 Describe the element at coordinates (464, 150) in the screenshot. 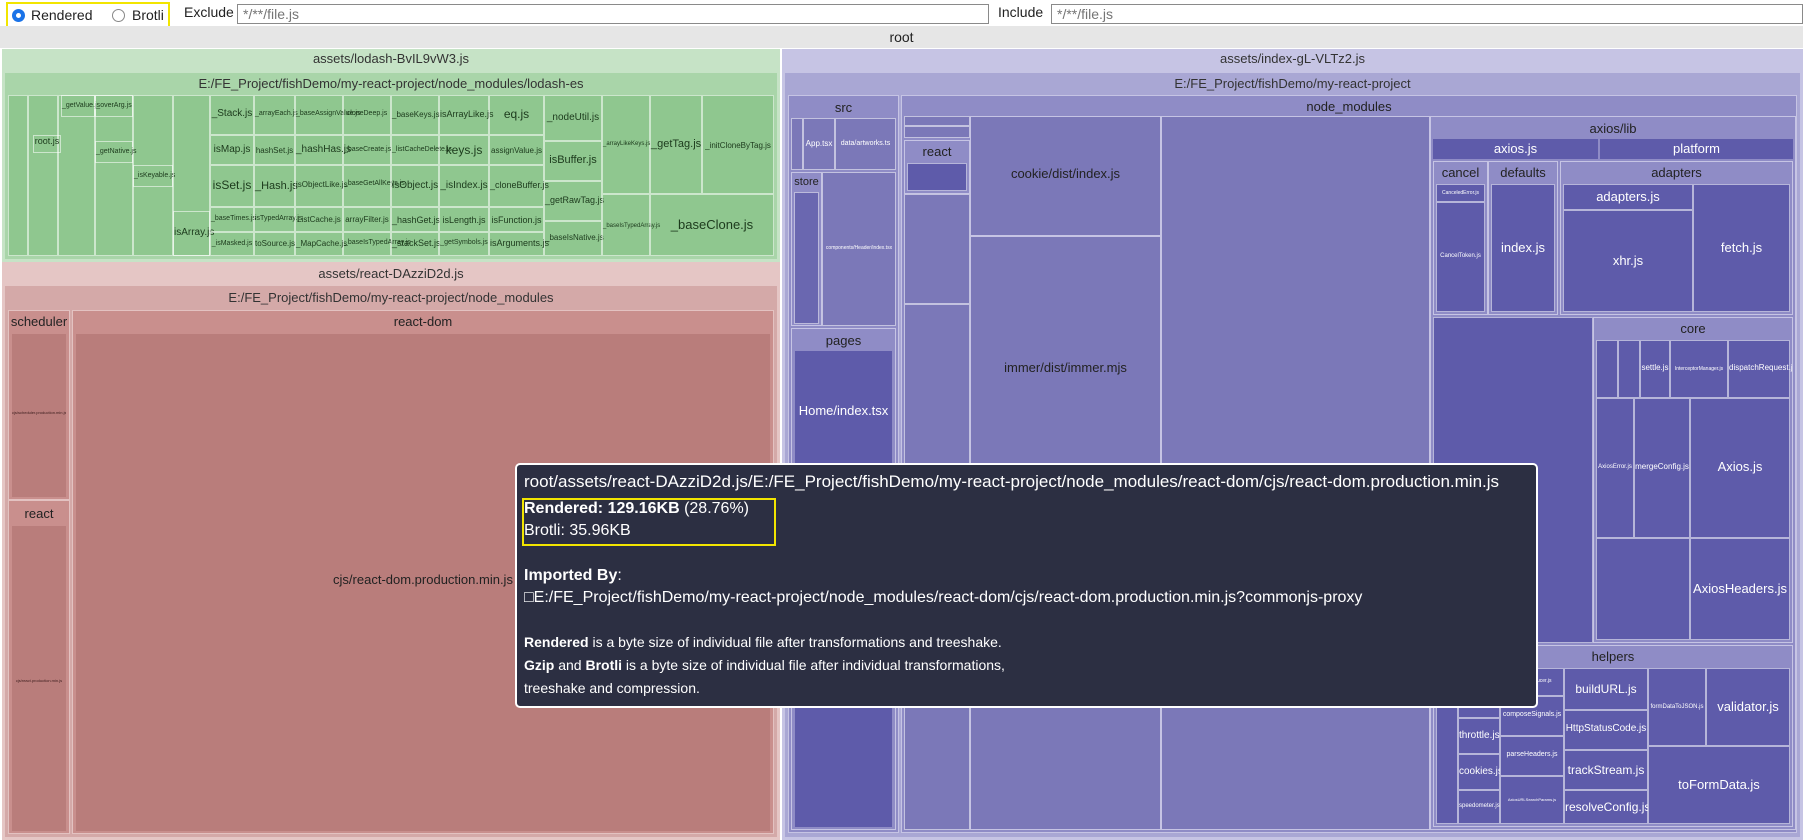

I see `lodash-file-keys: keys.js` at that location.